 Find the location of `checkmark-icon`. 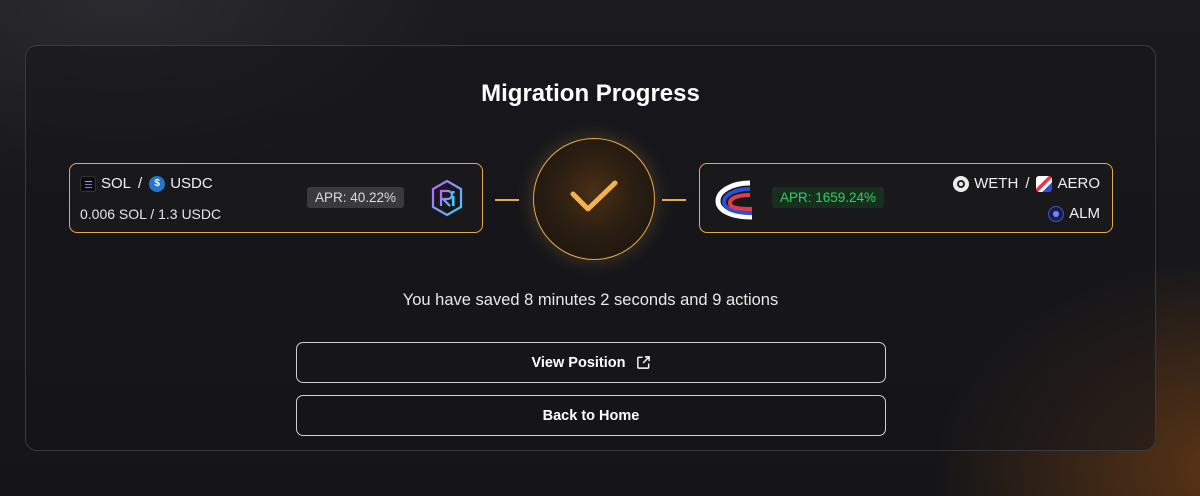

checkmark-icon is located at coordinates (594, 196).